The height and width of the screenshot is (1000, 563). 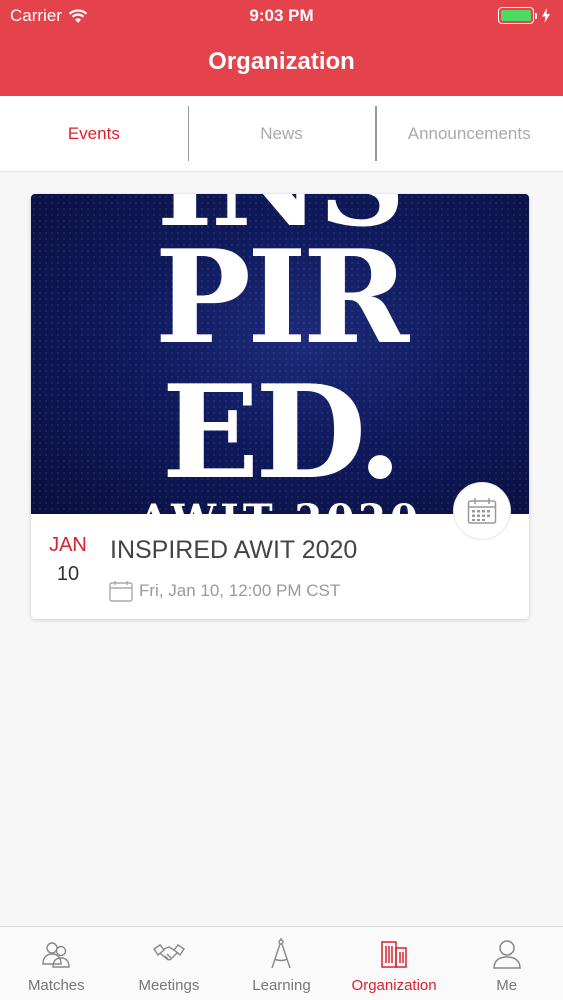 I want to click on tabbar-item-matches: Matches, so click(x=56, y=963).